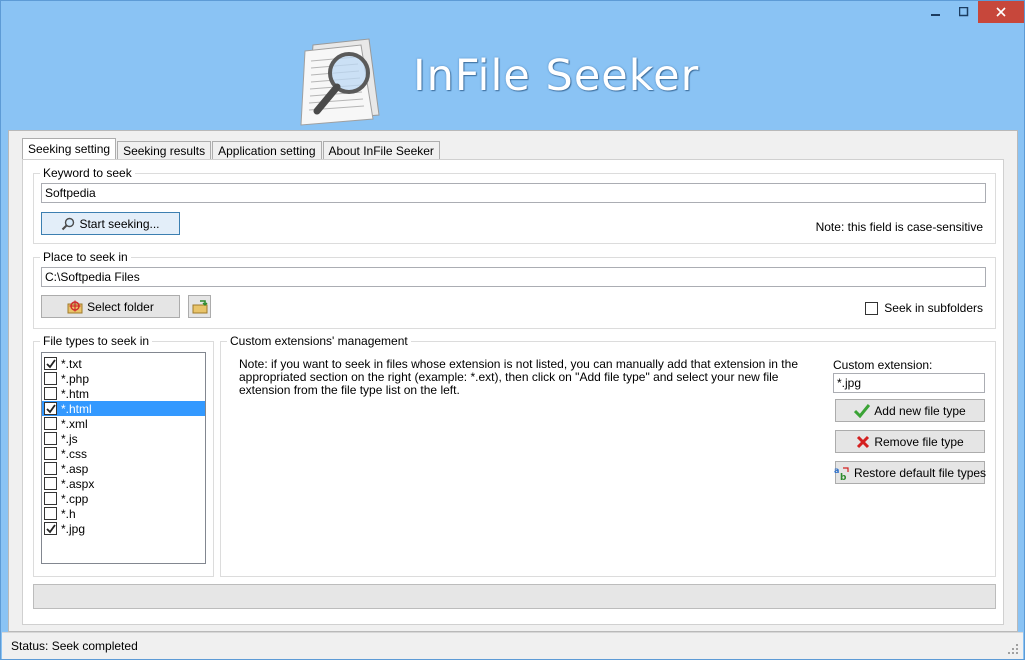 The height and width of the screenshot is (660, 1025). I want to click on tab-seeking-setting: Seeking setting, so click(69, 149).